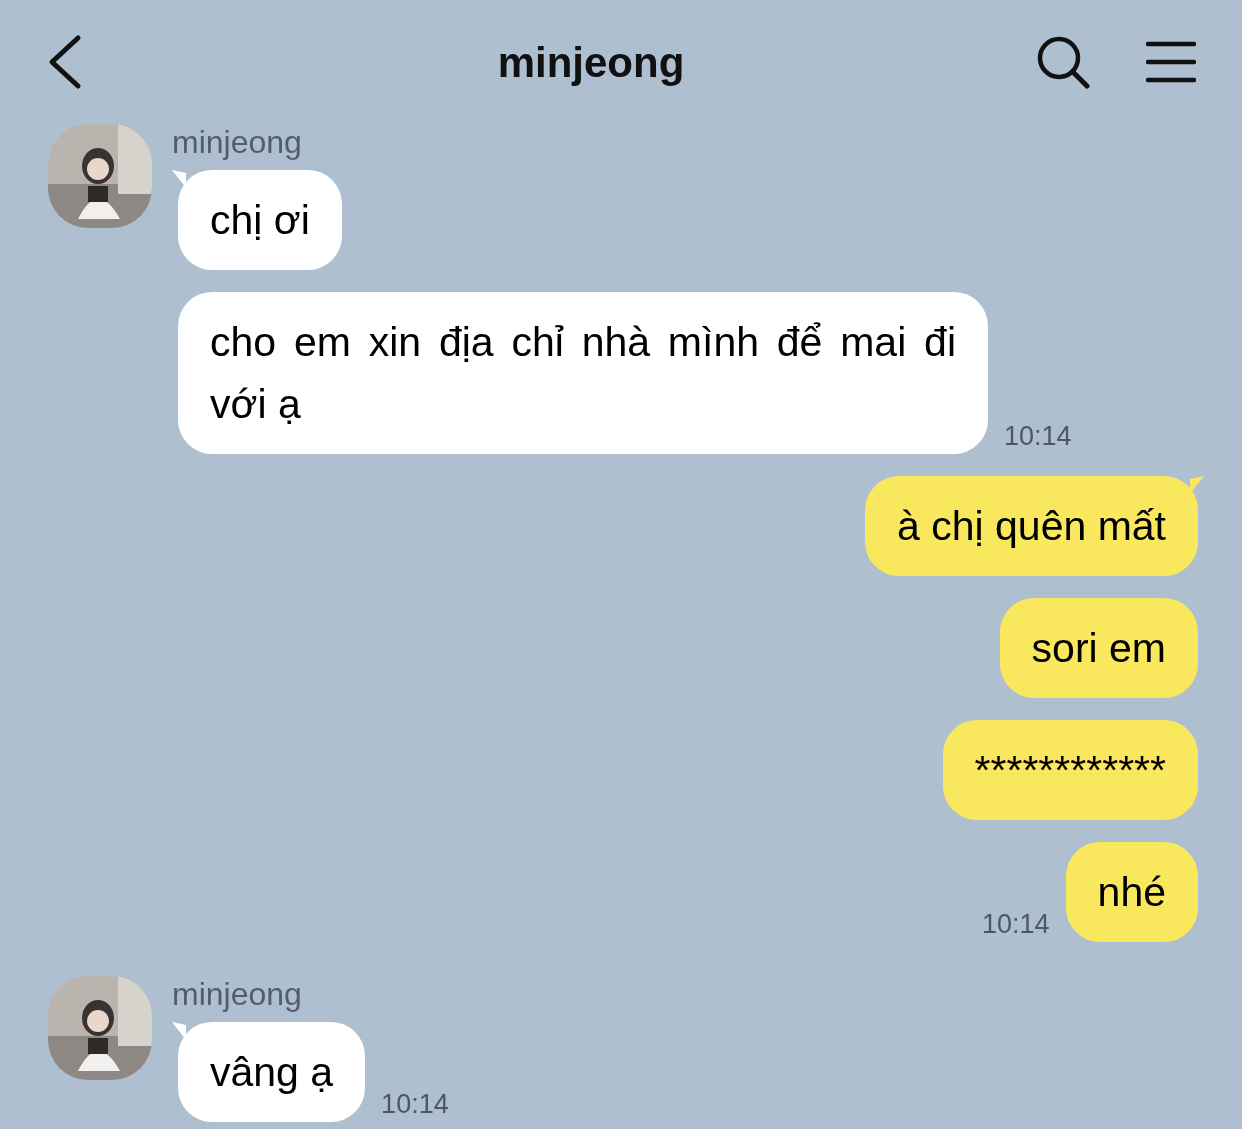  What do you see at coordinates (583, 373) in the screenshot?
I see `message-bubble: cho em xin địa chỉ nhà mình để mai đi với ạ` at bounding box center [583, 373].